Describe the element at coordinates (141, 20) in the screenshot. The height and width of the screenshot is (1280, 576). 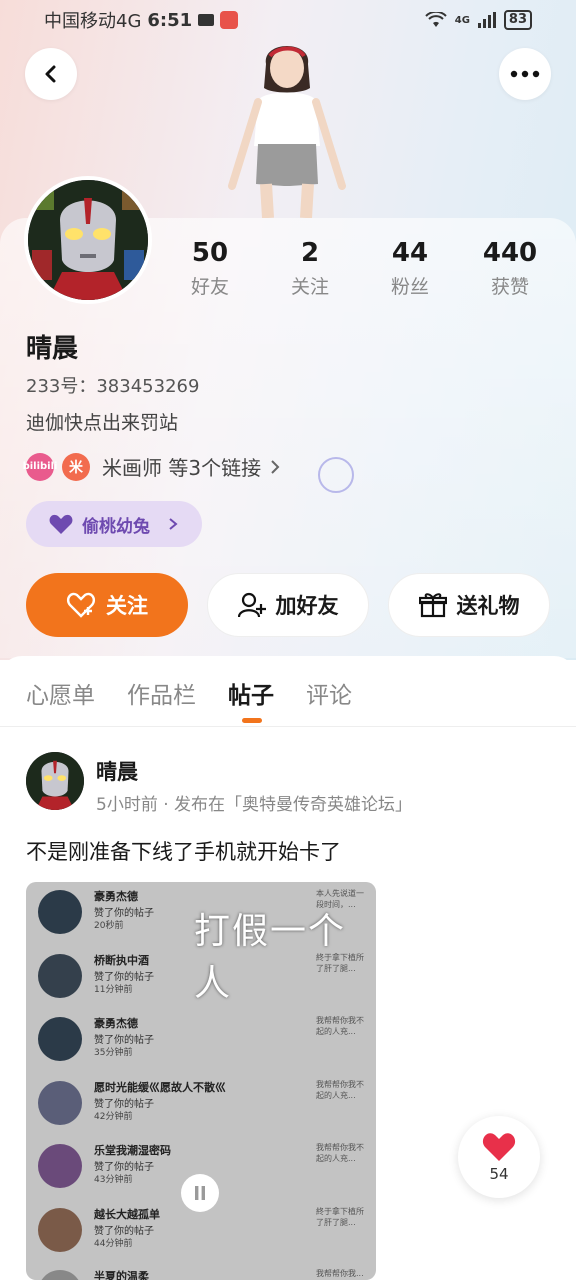
I see `status-left: 中国移动4G 6:51` at that location.